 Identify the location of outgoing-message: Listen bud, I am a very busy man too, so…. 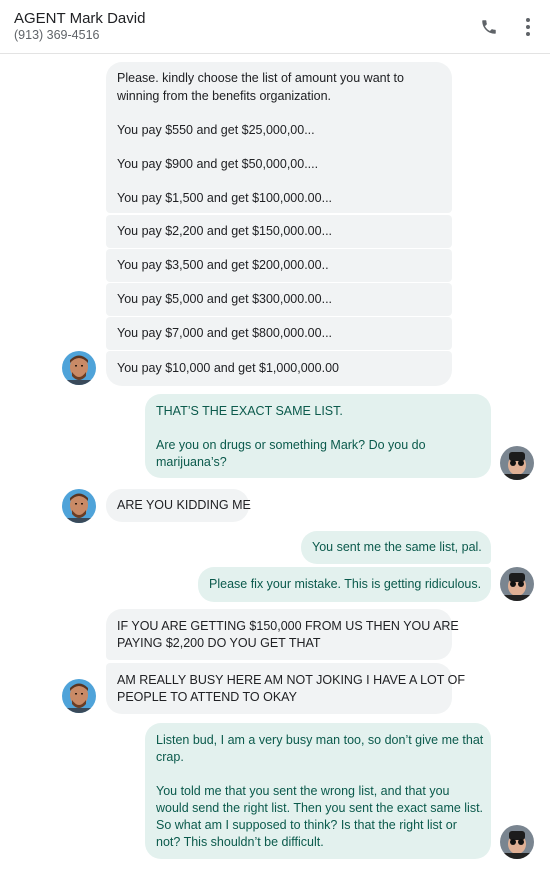
(318, 791).